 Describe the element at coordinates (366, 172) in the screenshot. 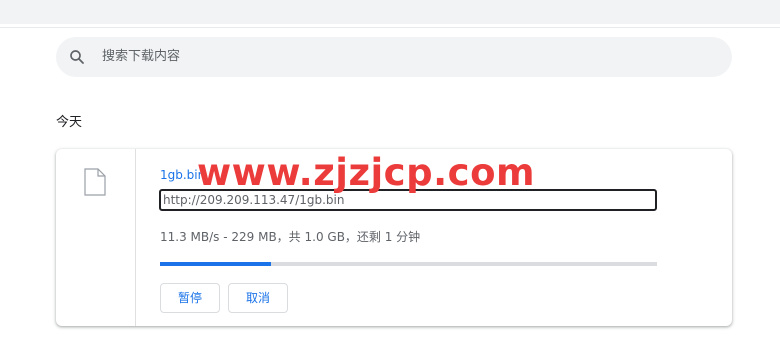

I see `watermark-text: www.zjzjcp.com` at that location.